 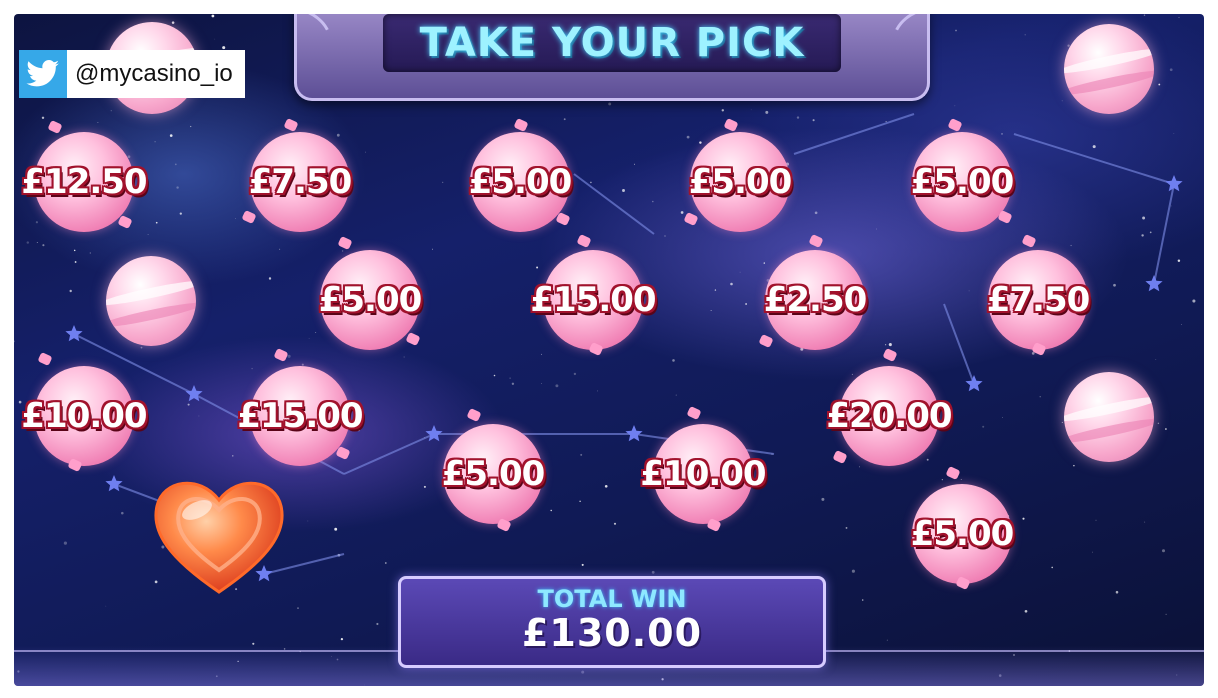 I want to click on title-banner: TAKE YOUR PICK, so click(x=612, y=57).